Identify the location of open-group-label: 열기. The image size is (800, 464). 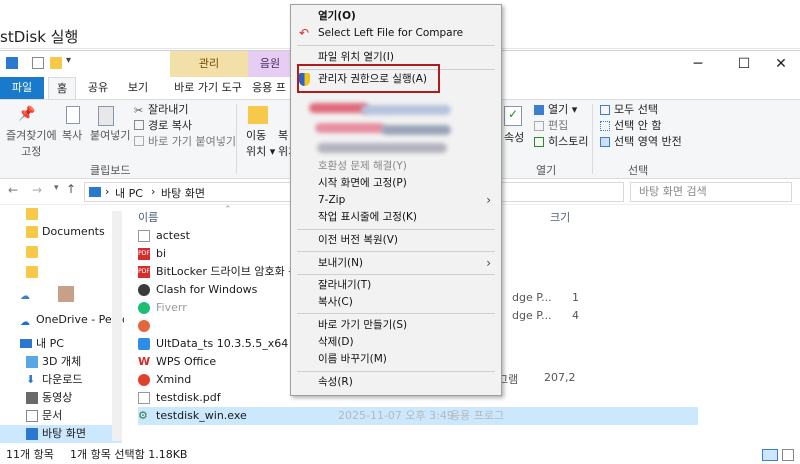
(546, 170).